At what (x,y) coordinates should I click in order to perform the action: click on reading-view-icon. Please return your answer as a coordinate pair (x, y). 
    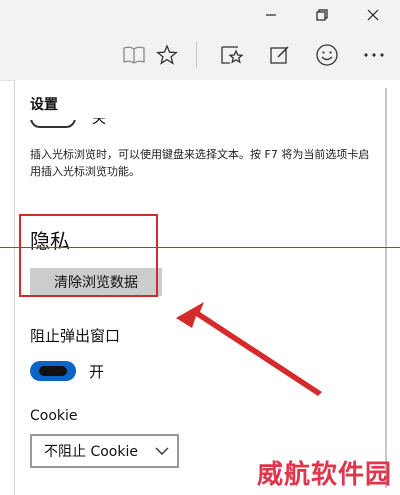
    Looking at the image, I should click on (134, 55).